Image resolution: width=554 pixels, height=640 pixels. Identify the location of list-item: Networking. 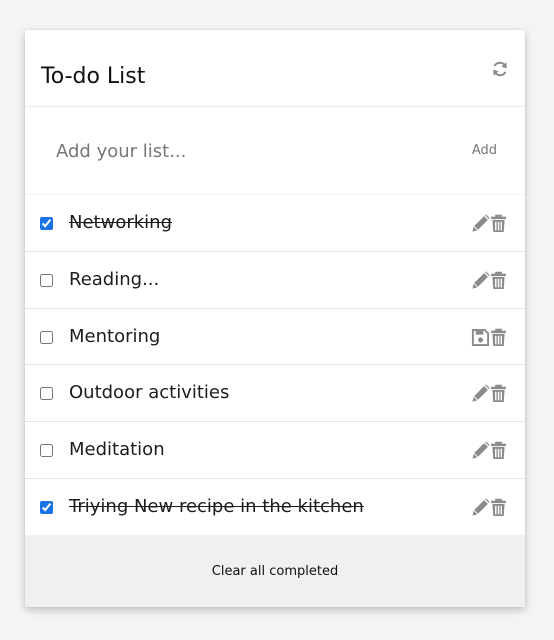
(275, 223).